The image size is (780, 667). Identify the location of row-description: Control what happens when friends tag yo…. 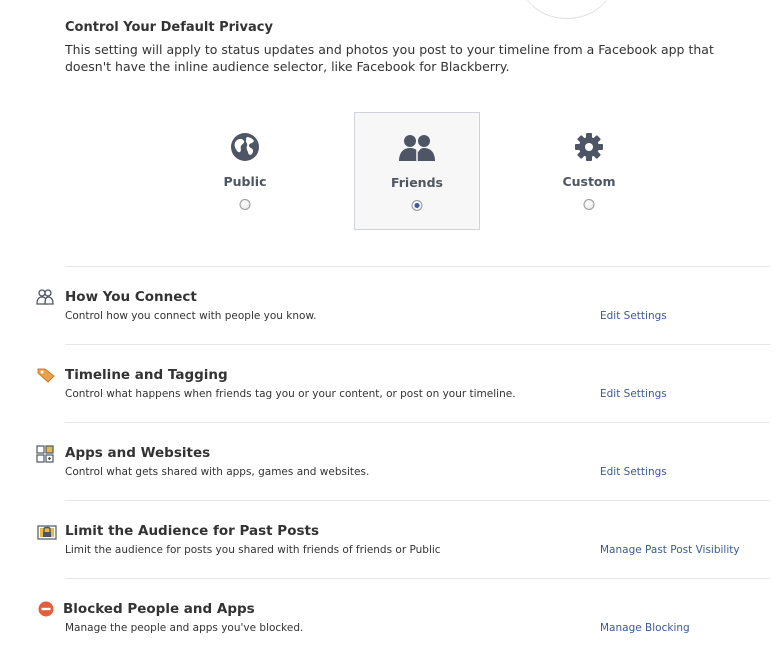
(290, 394).